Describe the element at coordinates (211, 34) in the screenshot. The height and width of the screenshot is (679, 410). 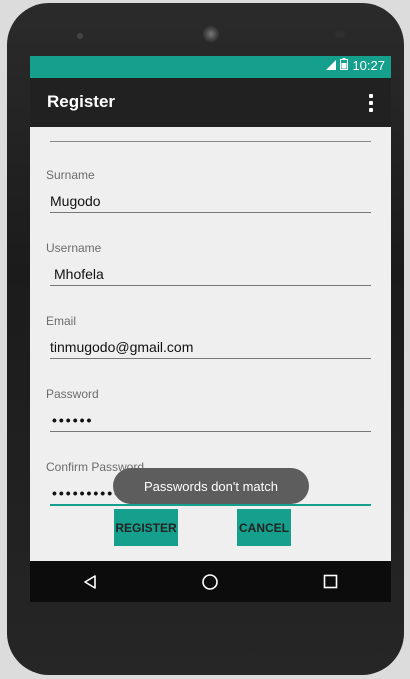
I see `earpiece-speaker` at that location.